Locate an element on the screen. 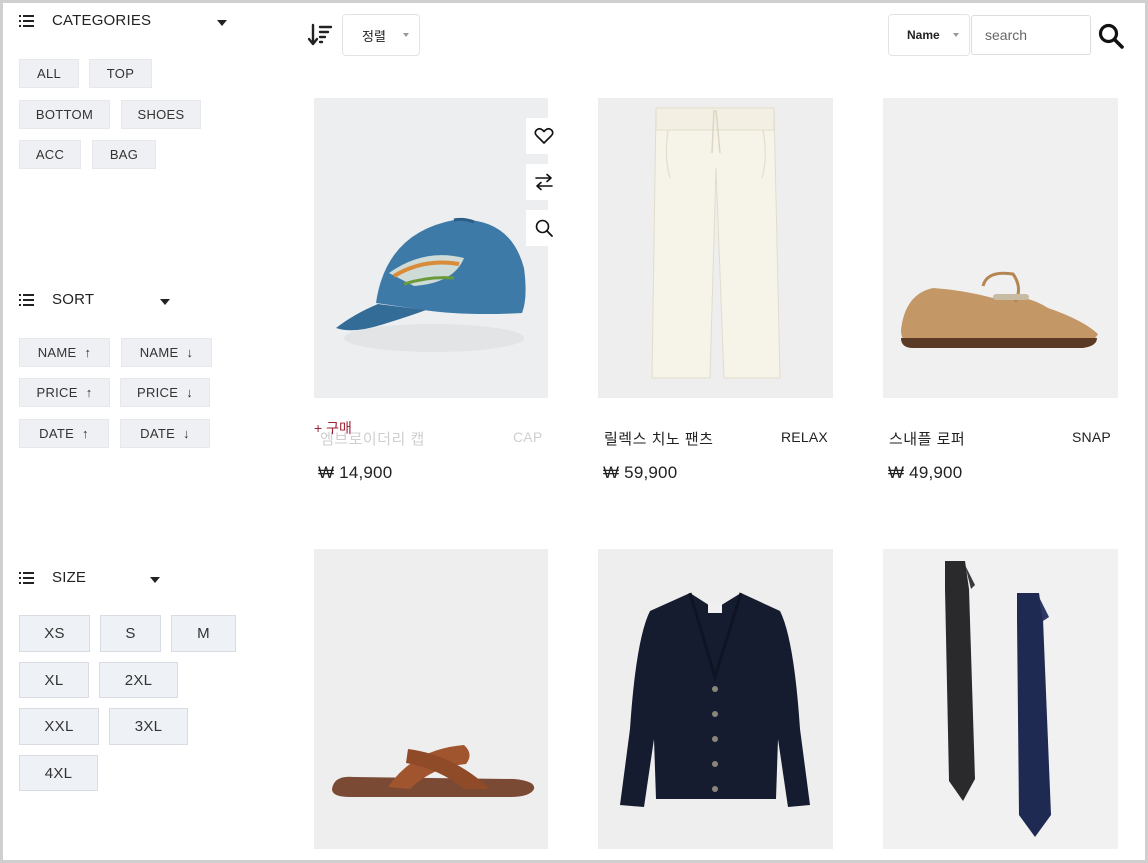 This screenshot has height=863, width=1148. size-4xl: 4XL is located at coordinates (58, 773).